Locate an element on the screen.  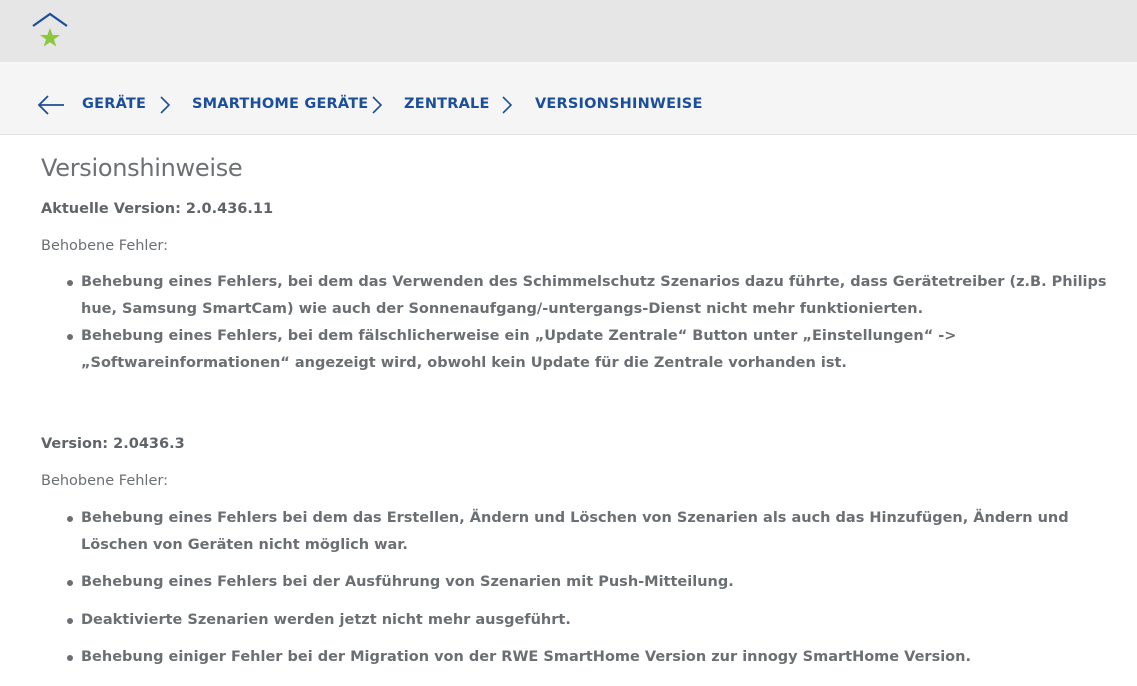
page-title: Versionshinweise is located at coordinates (142, 168).